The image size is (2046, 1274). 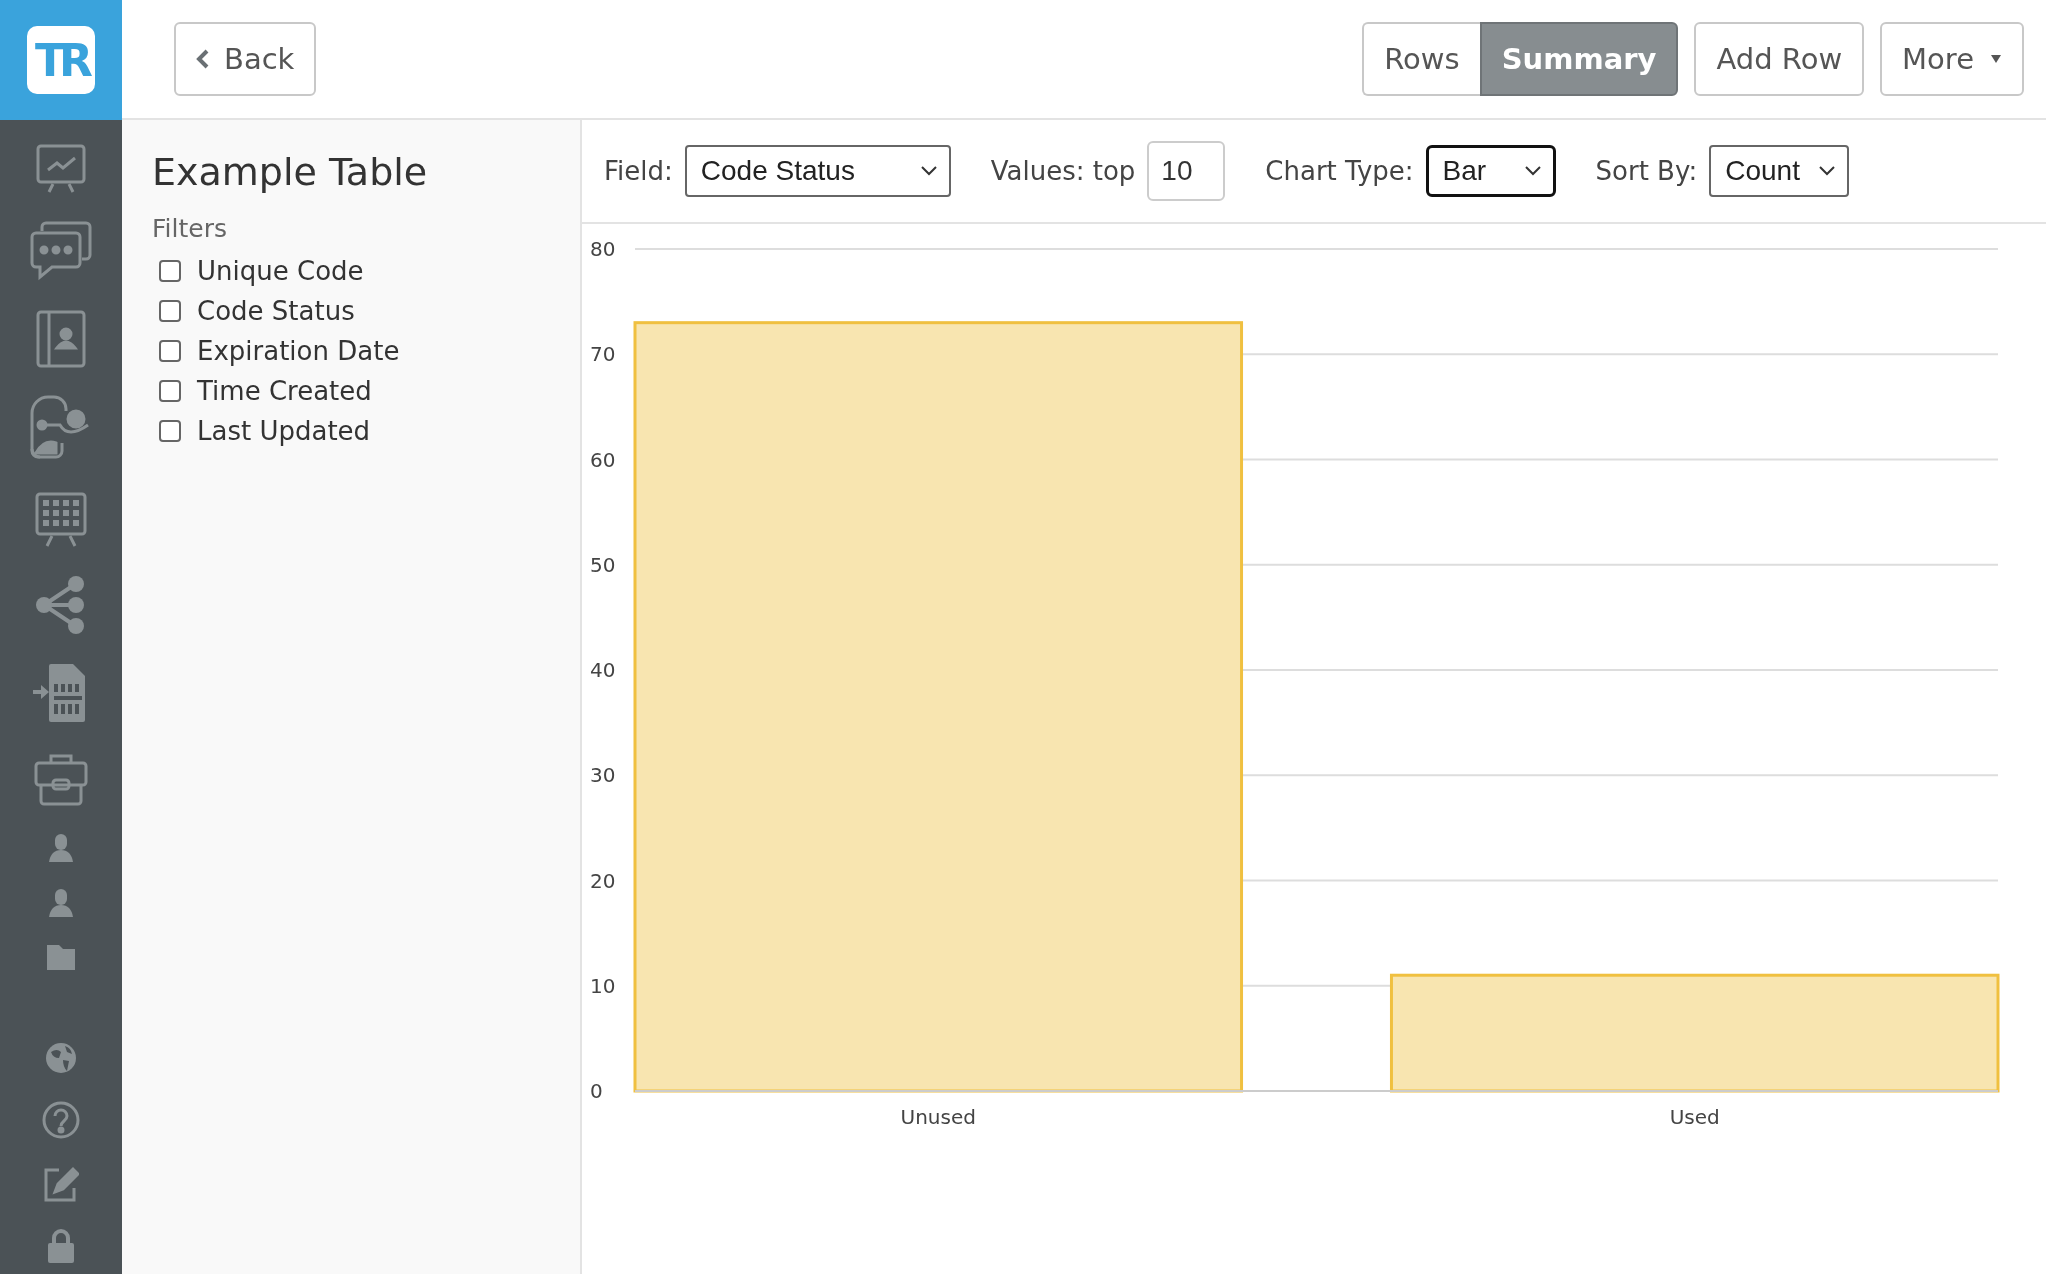 I want to click on y-axis-label: 50, so click(x=603, y=564).